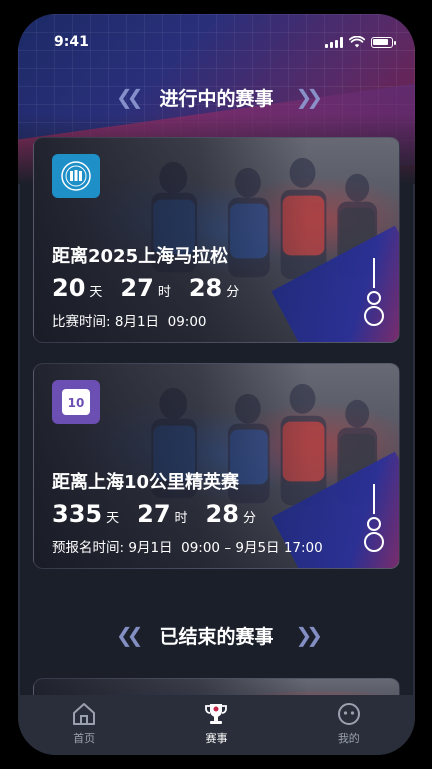 This screenshot has height=769, width=432. What do you see at coordinates (160, 322) in the screenshot?
I see `race-time-value: 8月1日 09:00` at bounding box center [160, 322].